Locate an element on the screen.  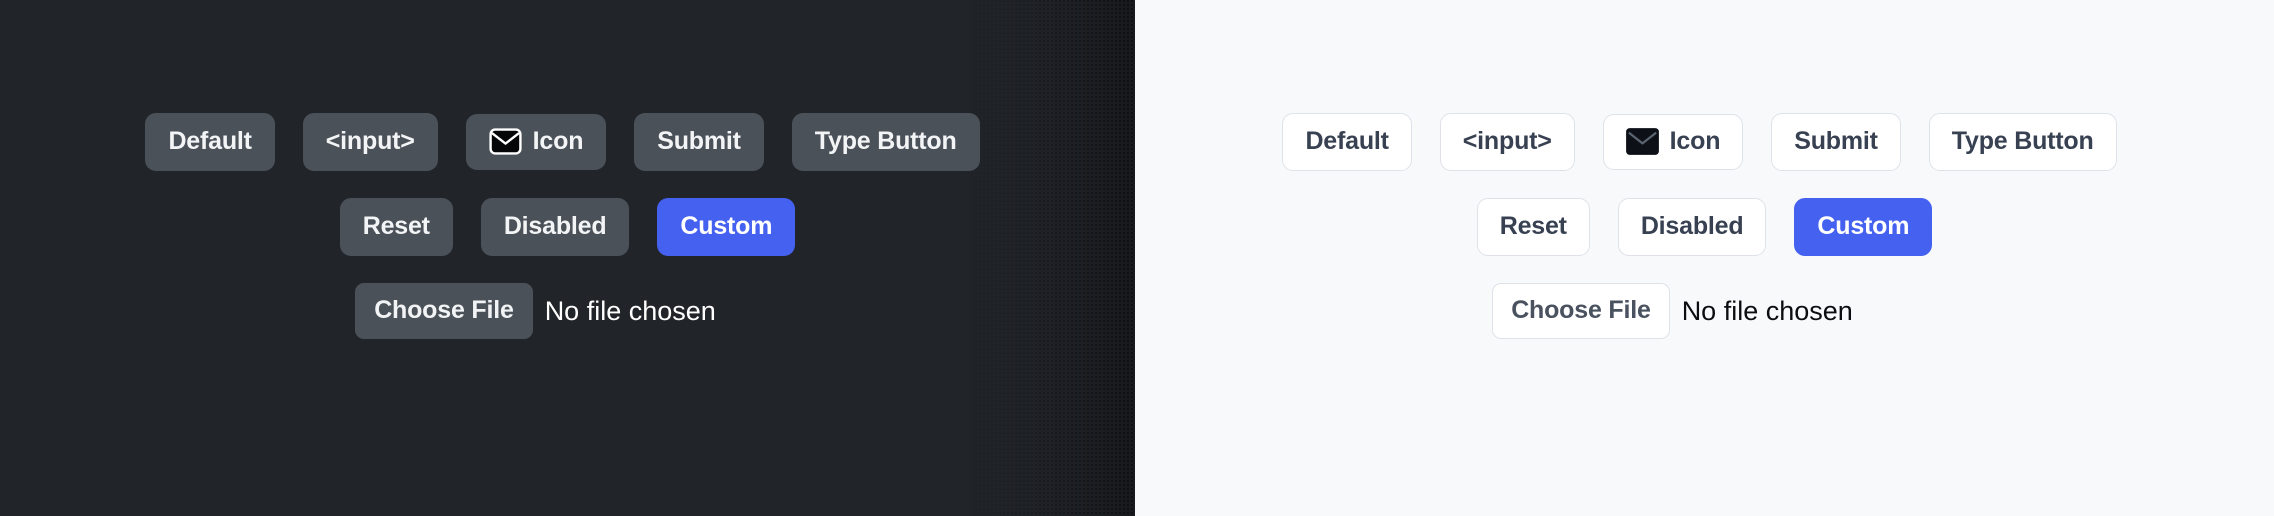
light-button-row-1: Default <input> Icon Submit Type Button is located at coordinates (1699, 142).